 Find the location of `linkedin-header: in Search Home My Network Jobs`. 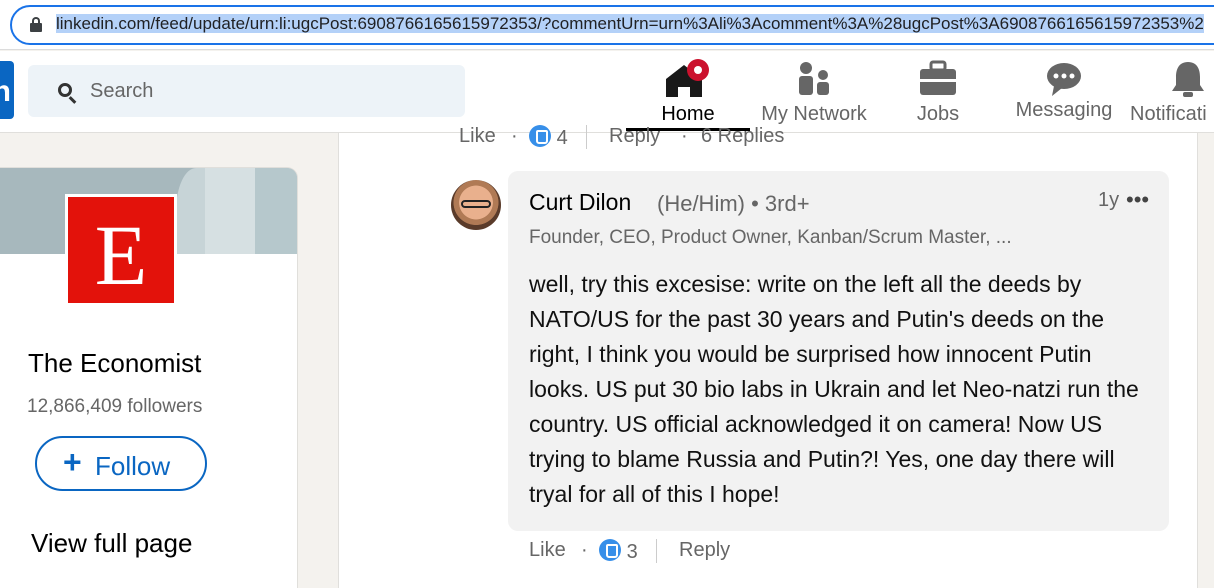

linkedin-header: in Search Home My Network Jobs is located at coordinates (607, 92).